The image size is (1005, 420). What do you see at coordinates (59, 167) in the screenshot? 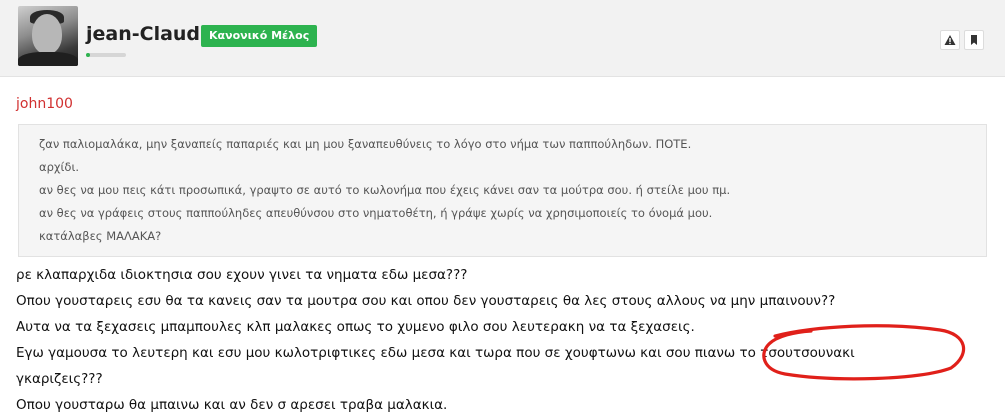
I see `quote-line: αρχίδι.` at bounding box center [59, 167].